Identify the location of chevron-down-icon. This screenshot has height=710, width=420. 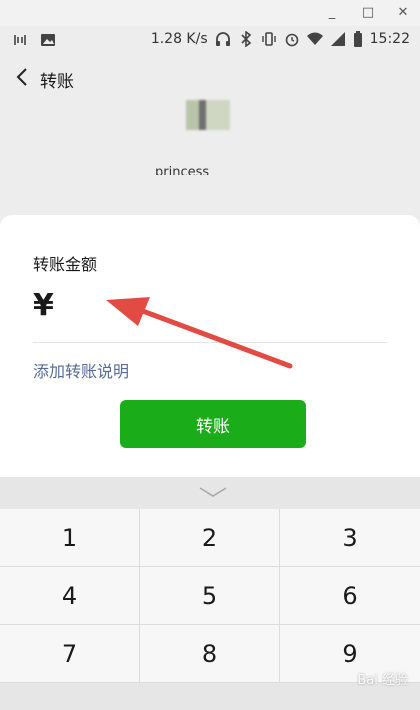
(213, 492).